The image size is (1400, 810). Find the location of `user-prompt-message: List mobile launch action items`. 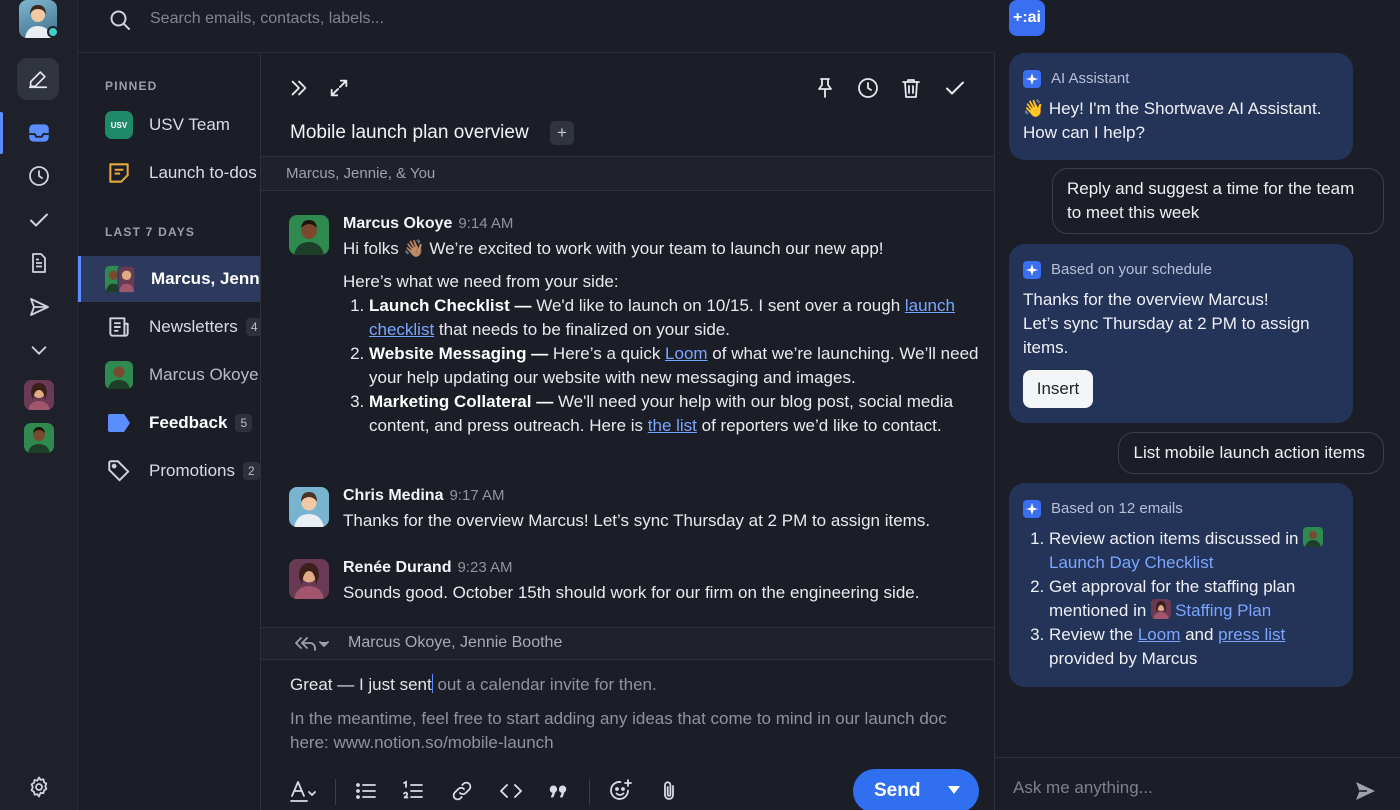

user-prompt-message: List mobile launch action items is located at coordinates (1251, 453).